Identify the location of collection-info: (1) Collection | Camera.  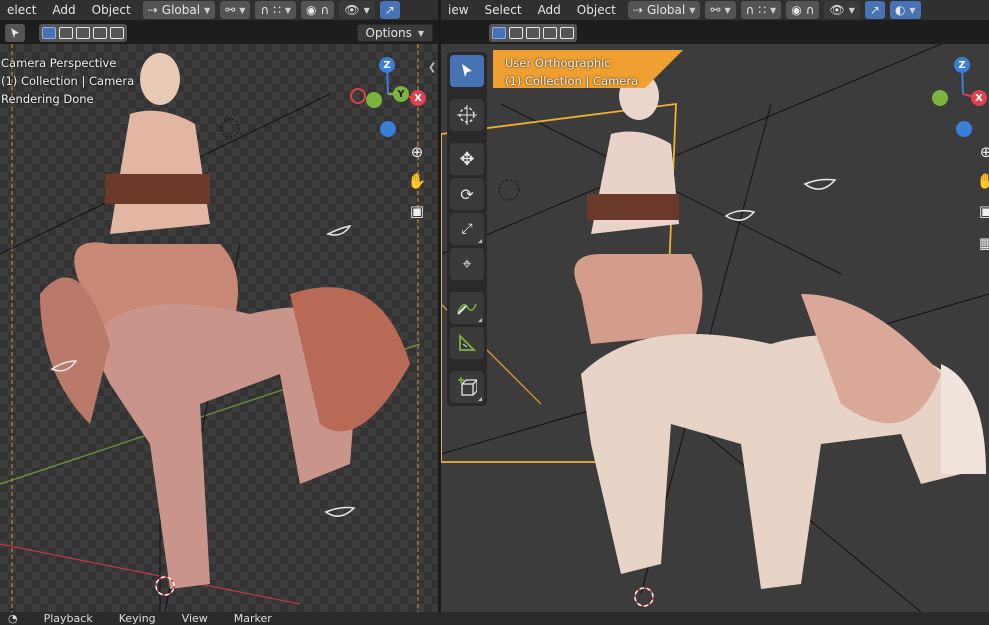
(572, 81).